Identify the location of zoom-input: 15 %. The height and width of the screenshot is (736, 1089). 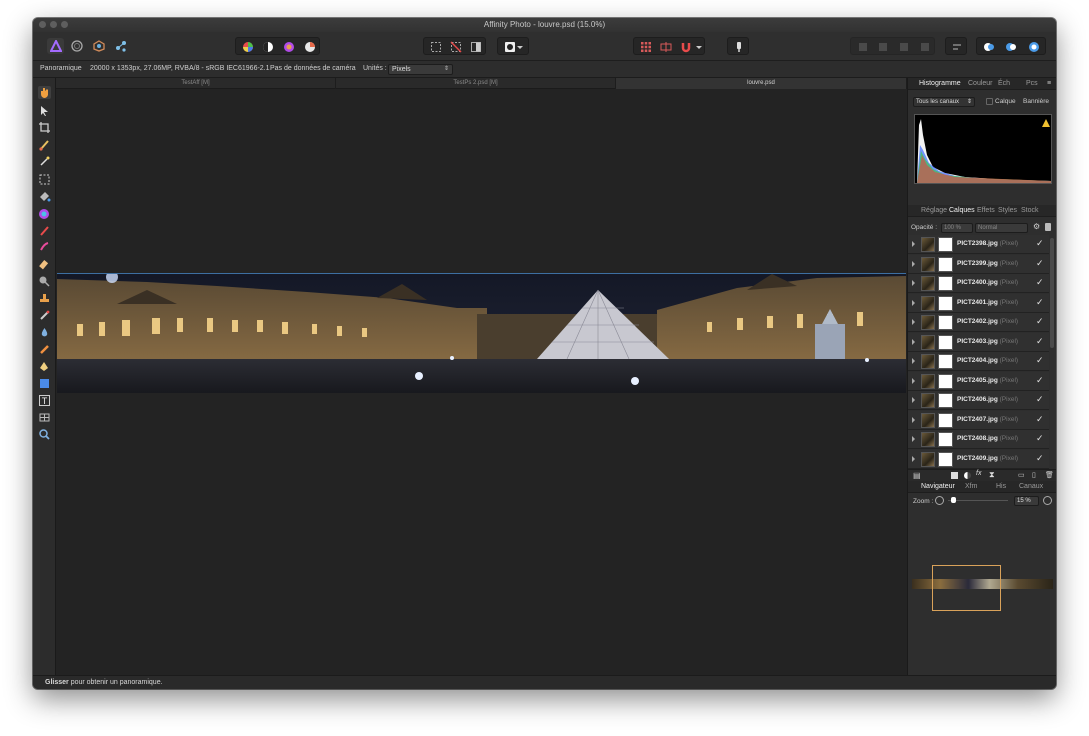
(1026, 501).